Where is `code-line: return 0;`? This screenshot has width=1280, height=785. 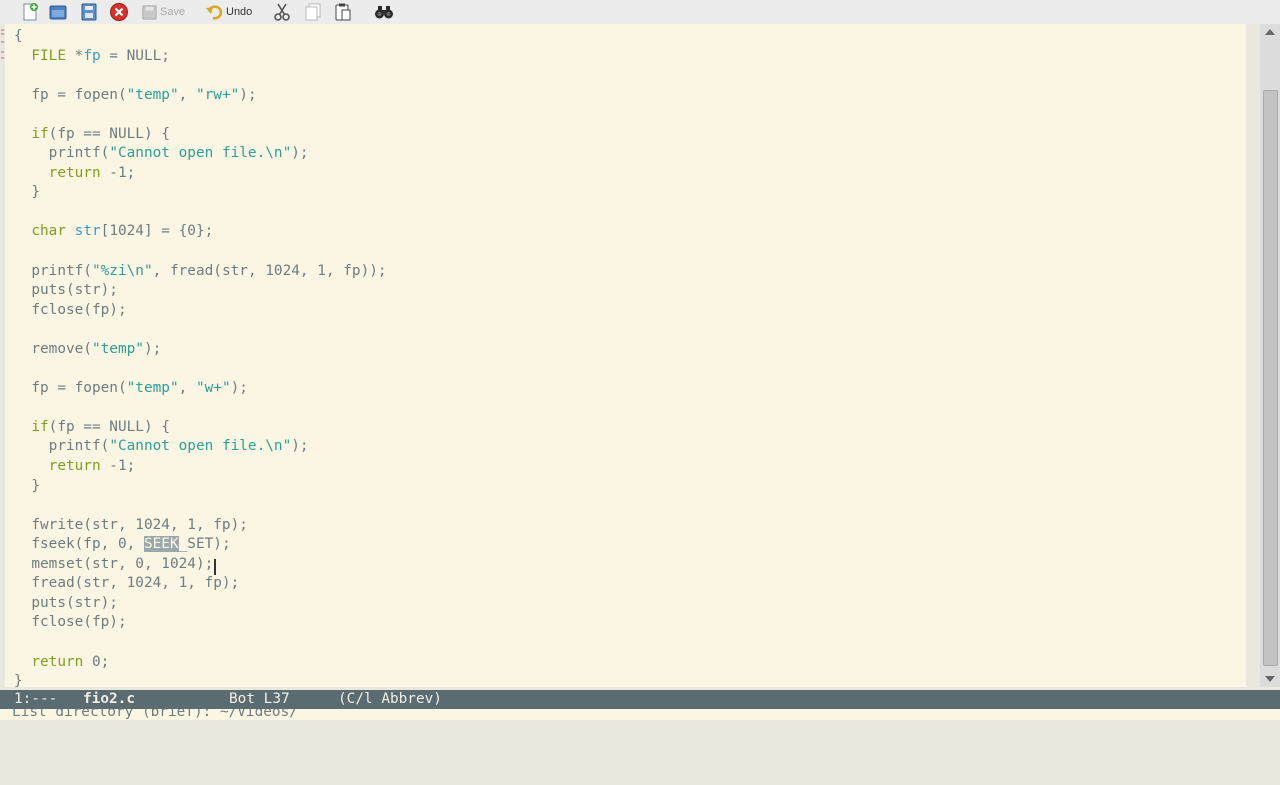
code-line: return 0; is located at coordinates (200, 663).